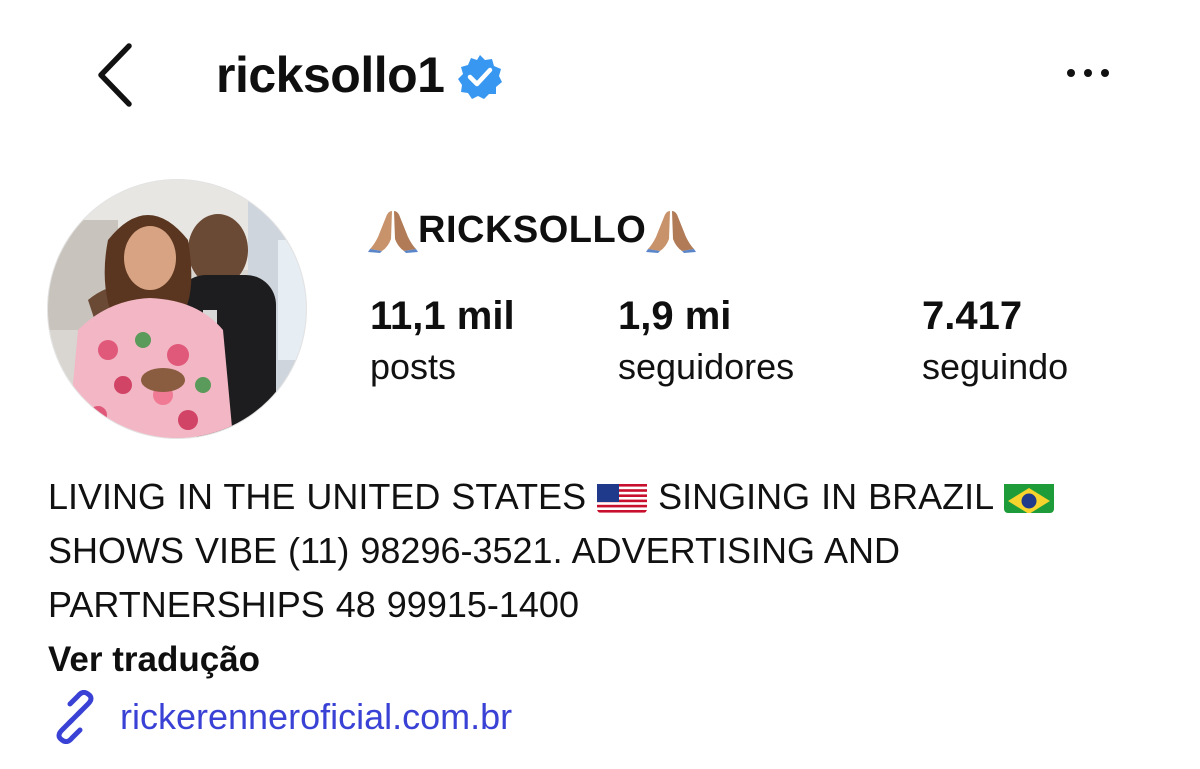 The width and height of the screenshot is (1200, 769). I want to click on website-url: rickerenneroficial.com.br, so click(316, 716).